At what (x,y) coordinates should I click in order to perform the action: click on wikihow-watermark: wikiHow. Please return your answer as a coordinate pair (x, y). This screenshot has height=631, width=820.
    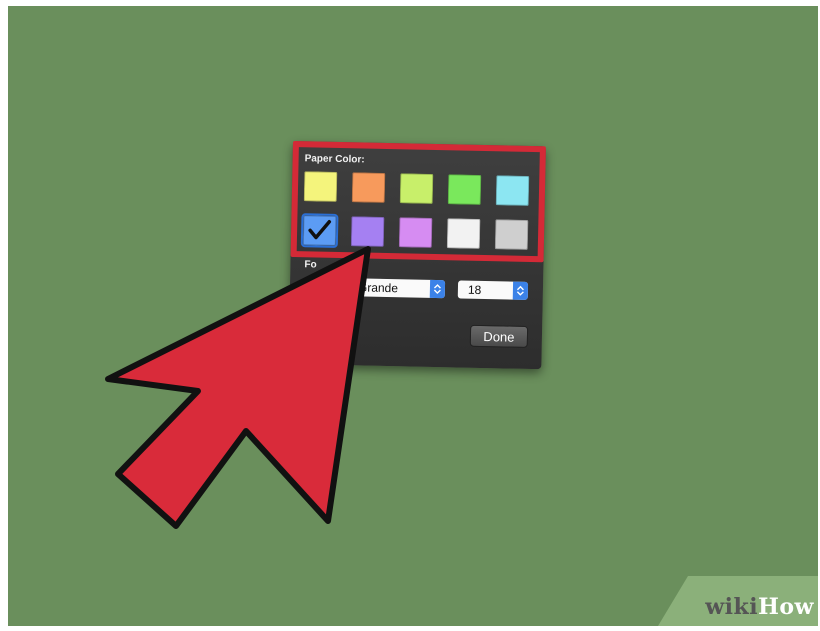
    Looking at the image, I should click on (738, 601).